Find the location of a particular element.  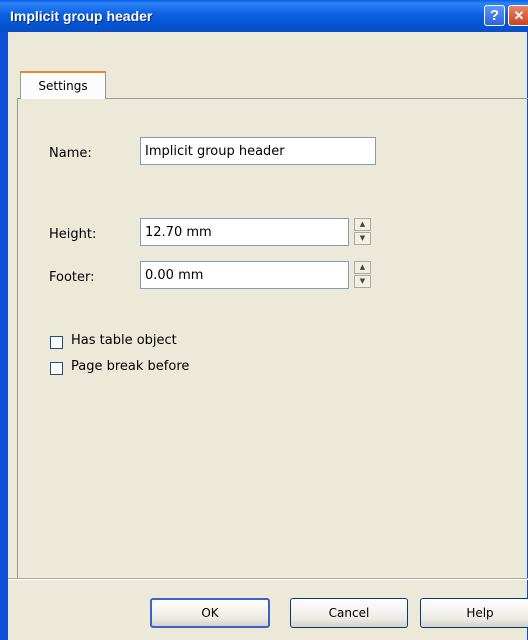

ok-button: OK is located at coordinates (210, 613).